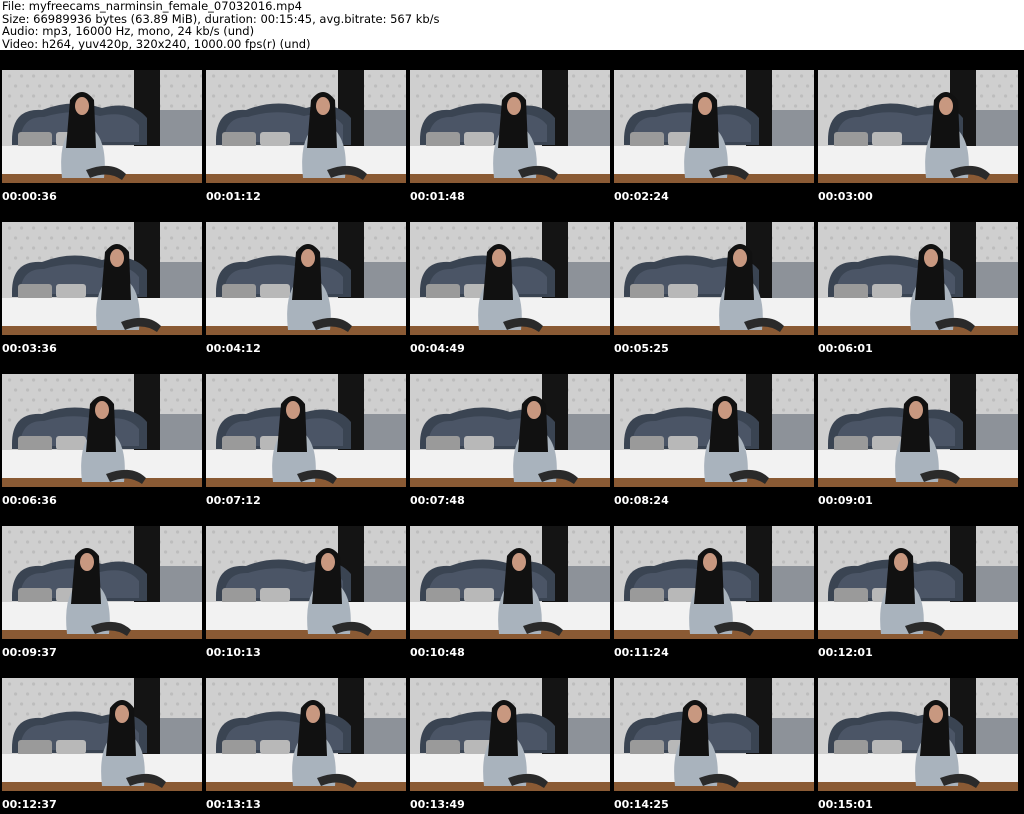  I want to click on thumbnail-timestamp: 00:06:01, so click(845, 348).